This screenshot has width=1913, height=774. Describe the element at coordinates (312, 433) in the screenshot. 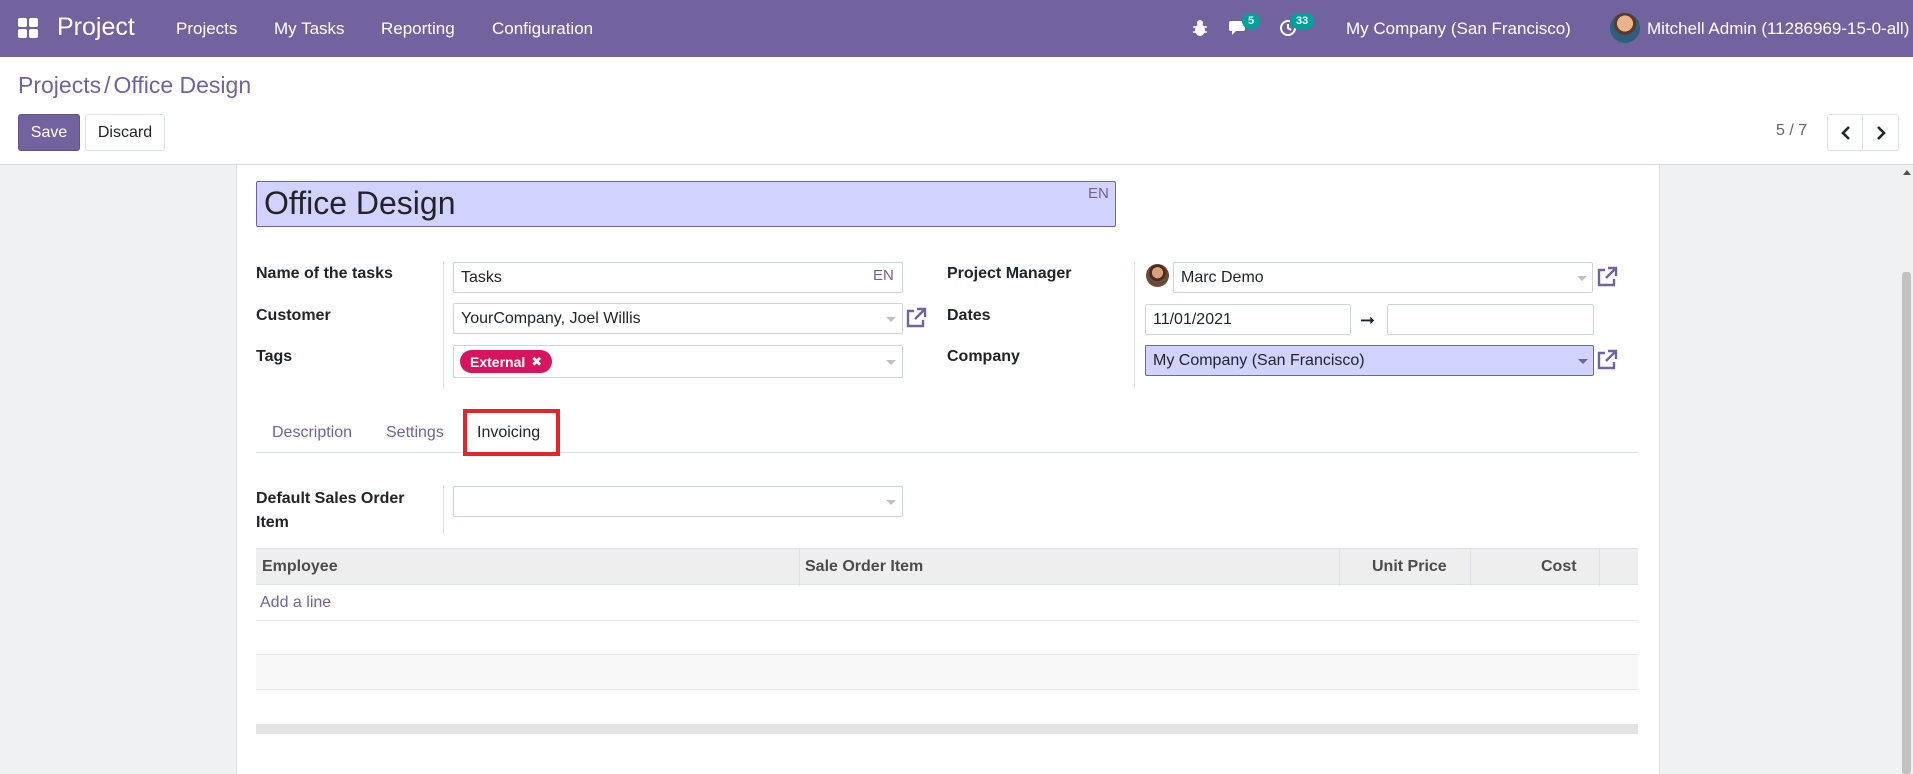

I see `tab-description: Description` at that location.